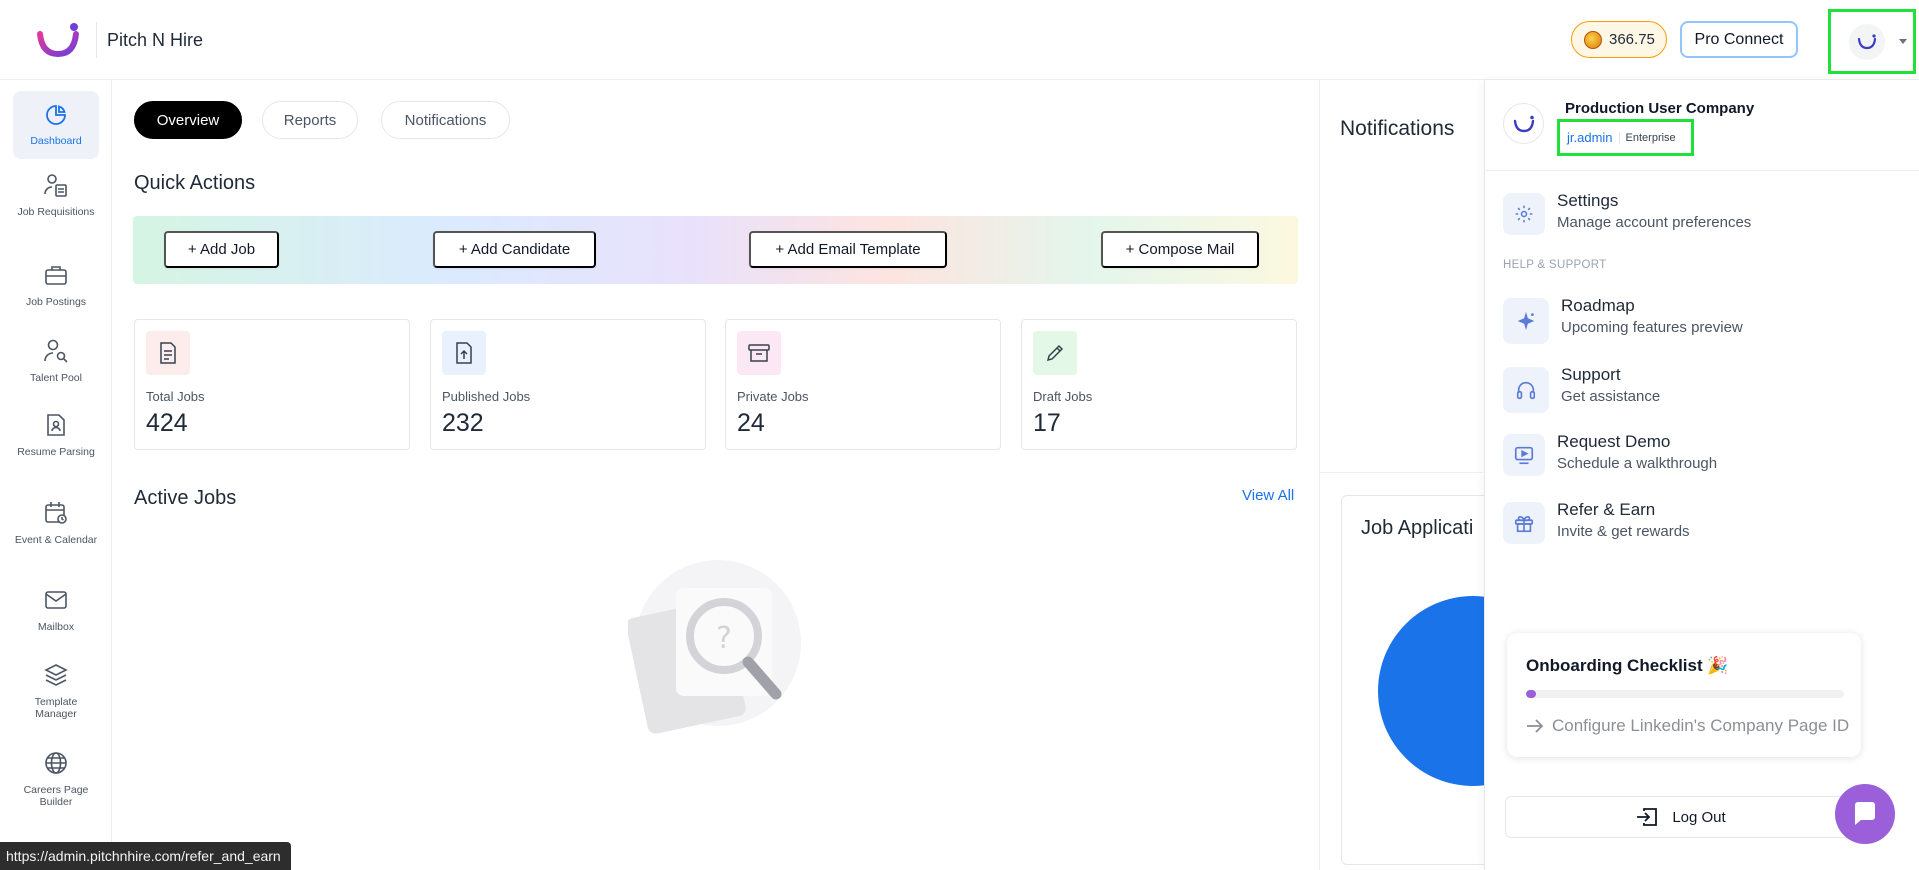  I want to click on briefcase-icon, so click(56, 275).